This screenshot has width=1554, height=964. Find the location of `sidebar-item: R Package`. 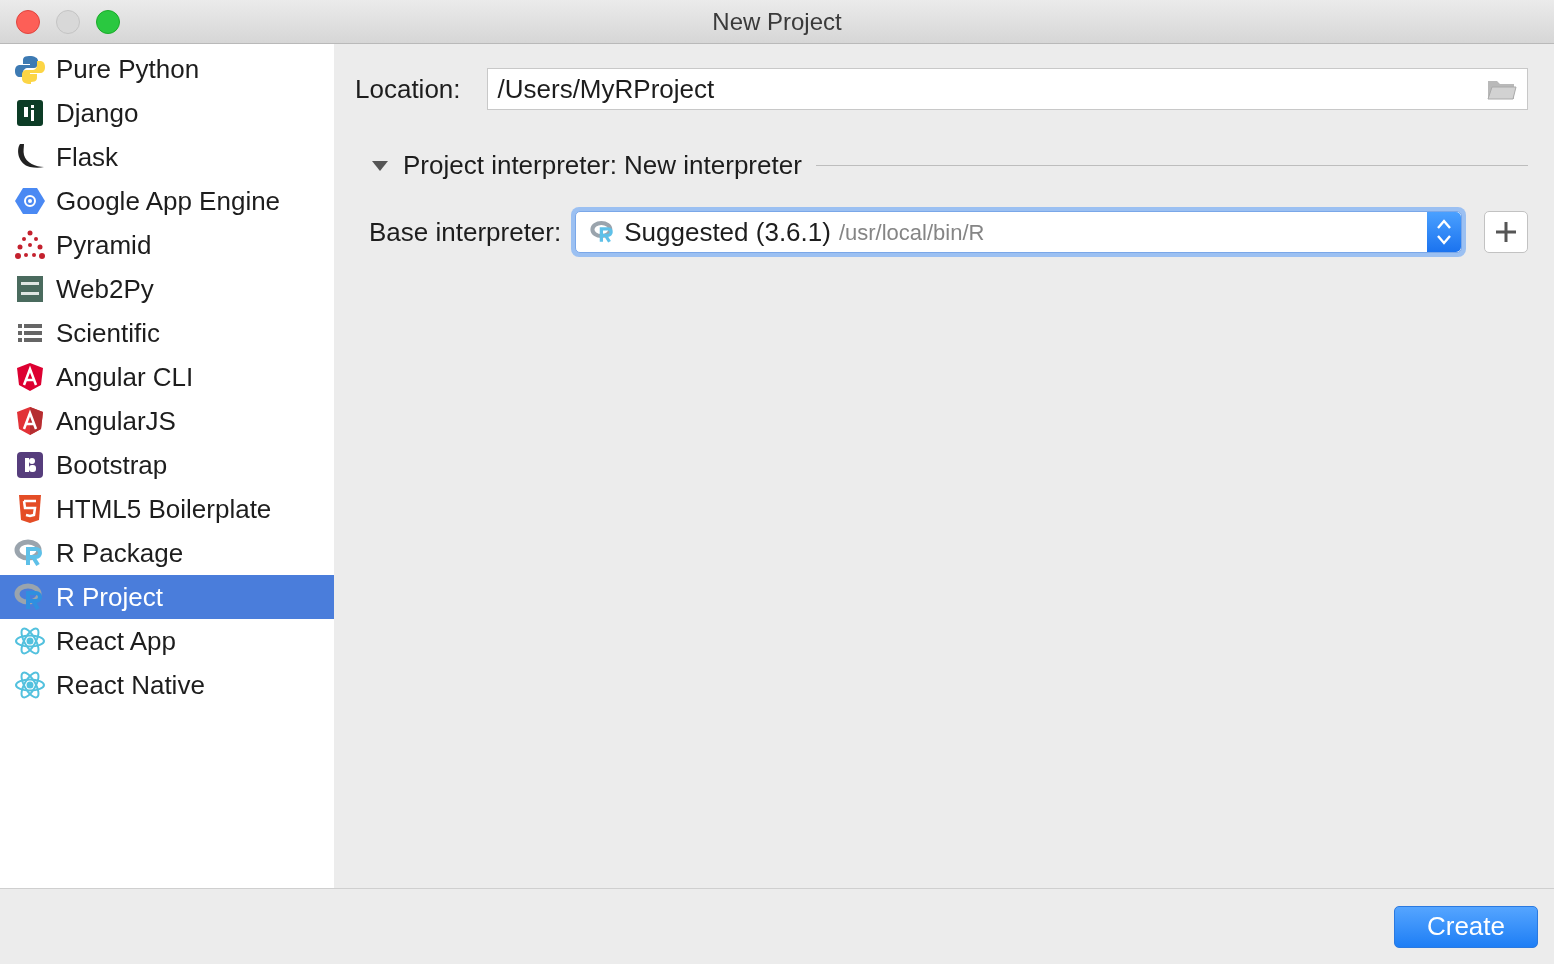

sidebar-item: R Package is located at coordinates (167, 553).